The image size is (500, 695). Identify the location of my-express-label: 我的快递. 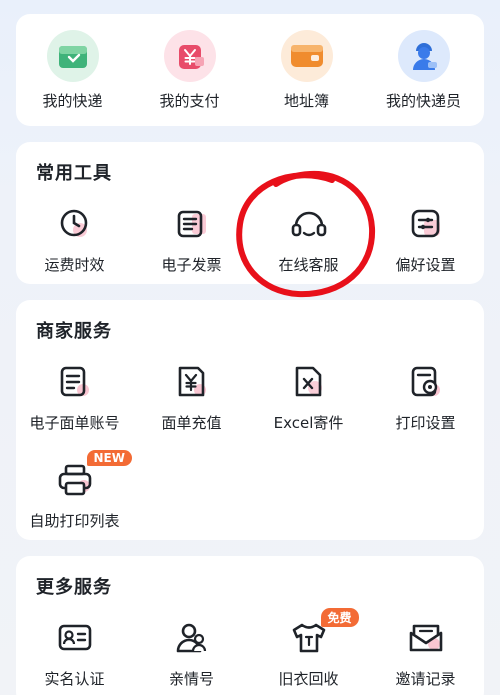
(72, 101).